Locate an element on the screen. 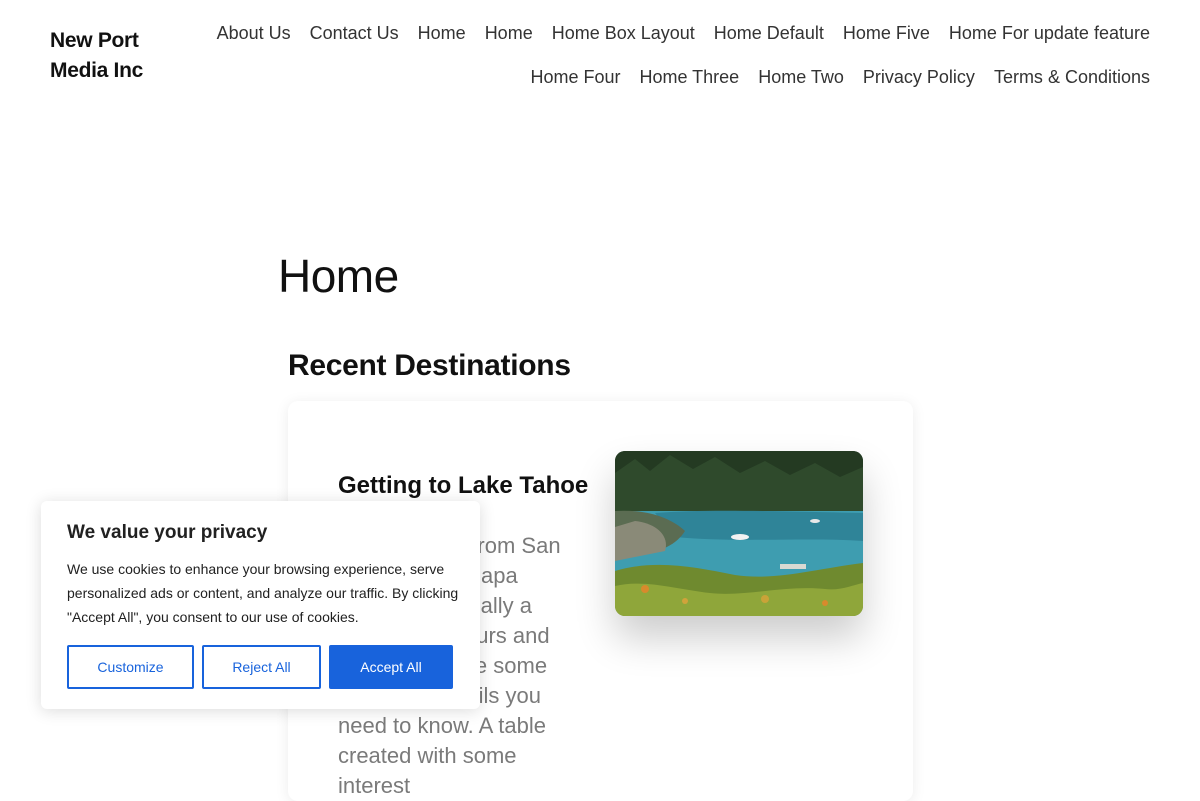 This screenshot has width=1200, height=801. nav-home-three: Home Three is located at coordinates (689, 77).